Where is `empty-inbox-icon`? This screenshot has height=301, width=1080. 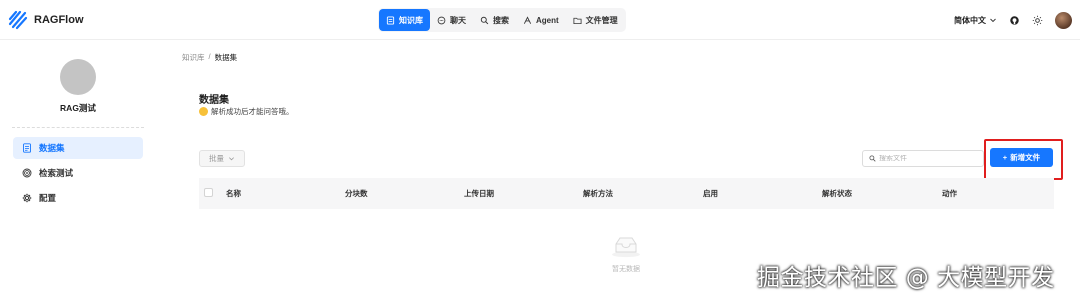 empty-inbox-icon is located at coordinates (626, 247).